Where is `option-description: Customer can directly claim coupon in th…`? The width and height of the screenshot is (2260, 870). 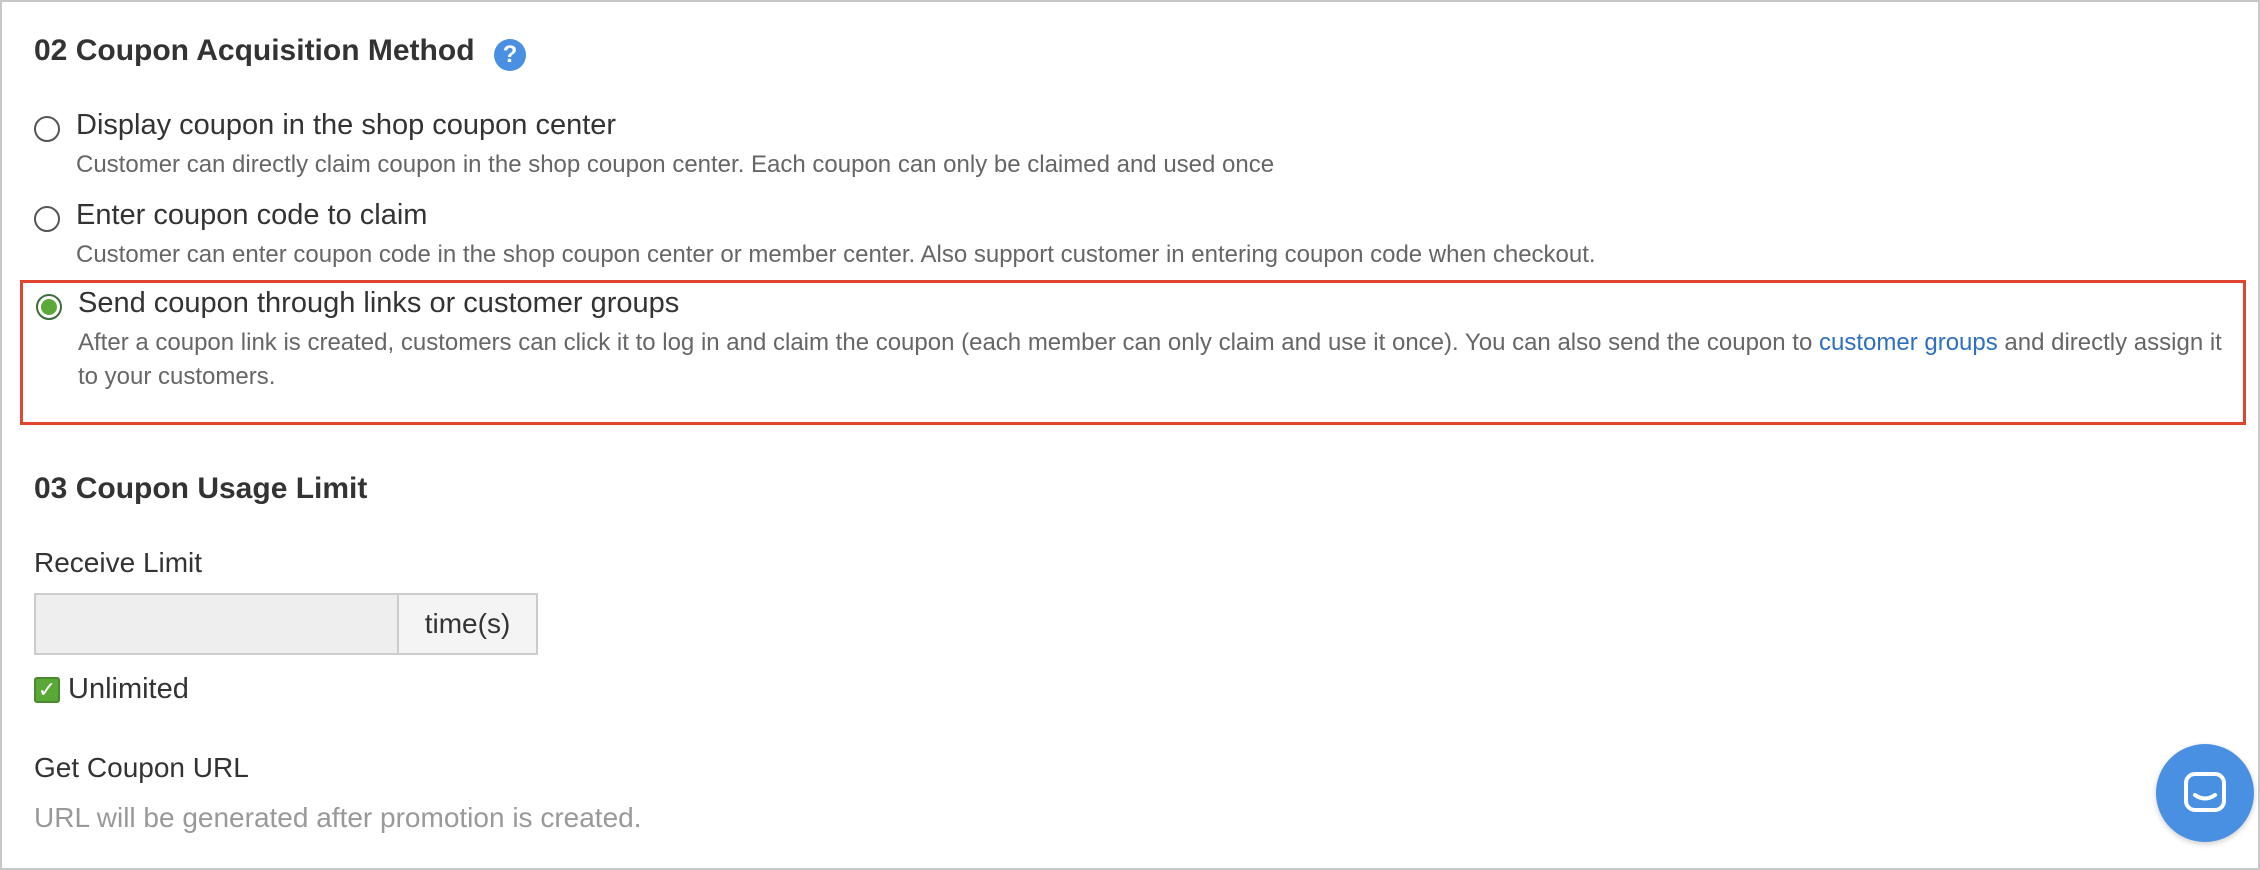 option-description: Customer can directly claim coupon in th… is located at coordinates (675, 164).